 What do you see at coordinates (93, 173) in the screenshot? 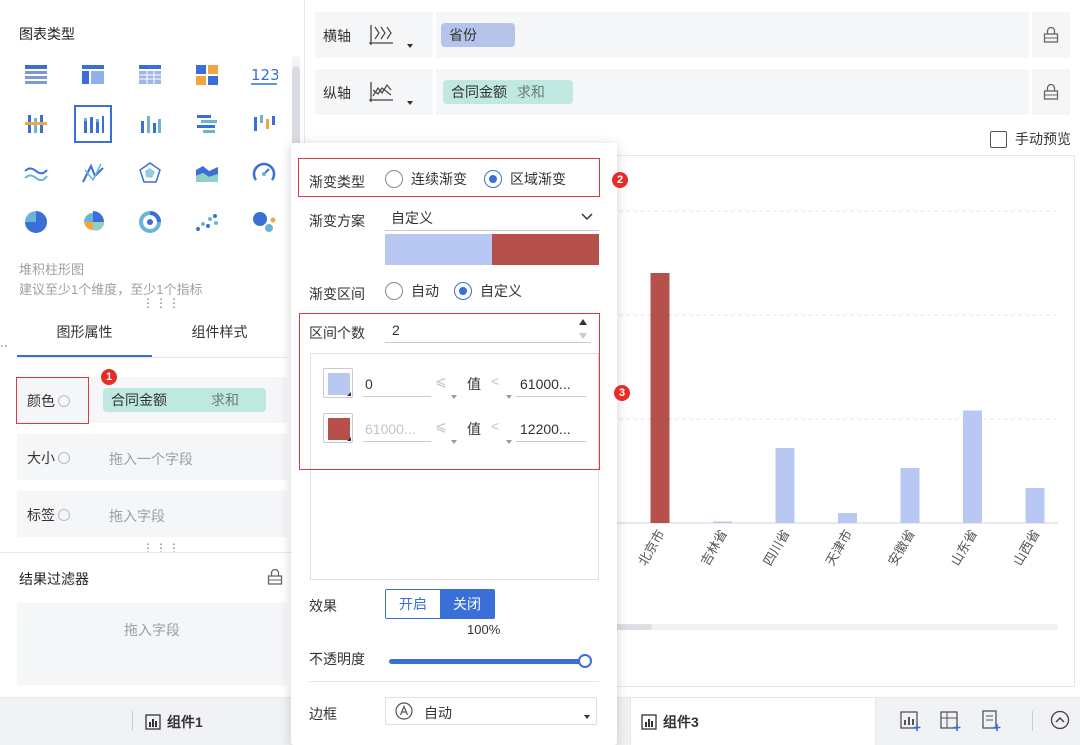
I see `radar-line-icon` at bounding box center [93, 173].